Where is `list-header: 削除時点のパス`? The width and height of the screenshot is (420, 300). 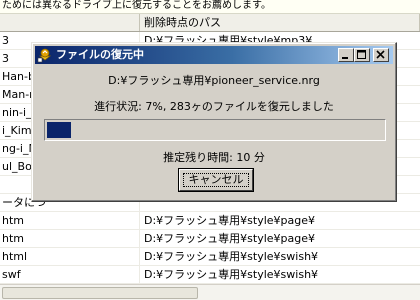
list-header: 削除時点のパス is located at coordinates (210, 23).